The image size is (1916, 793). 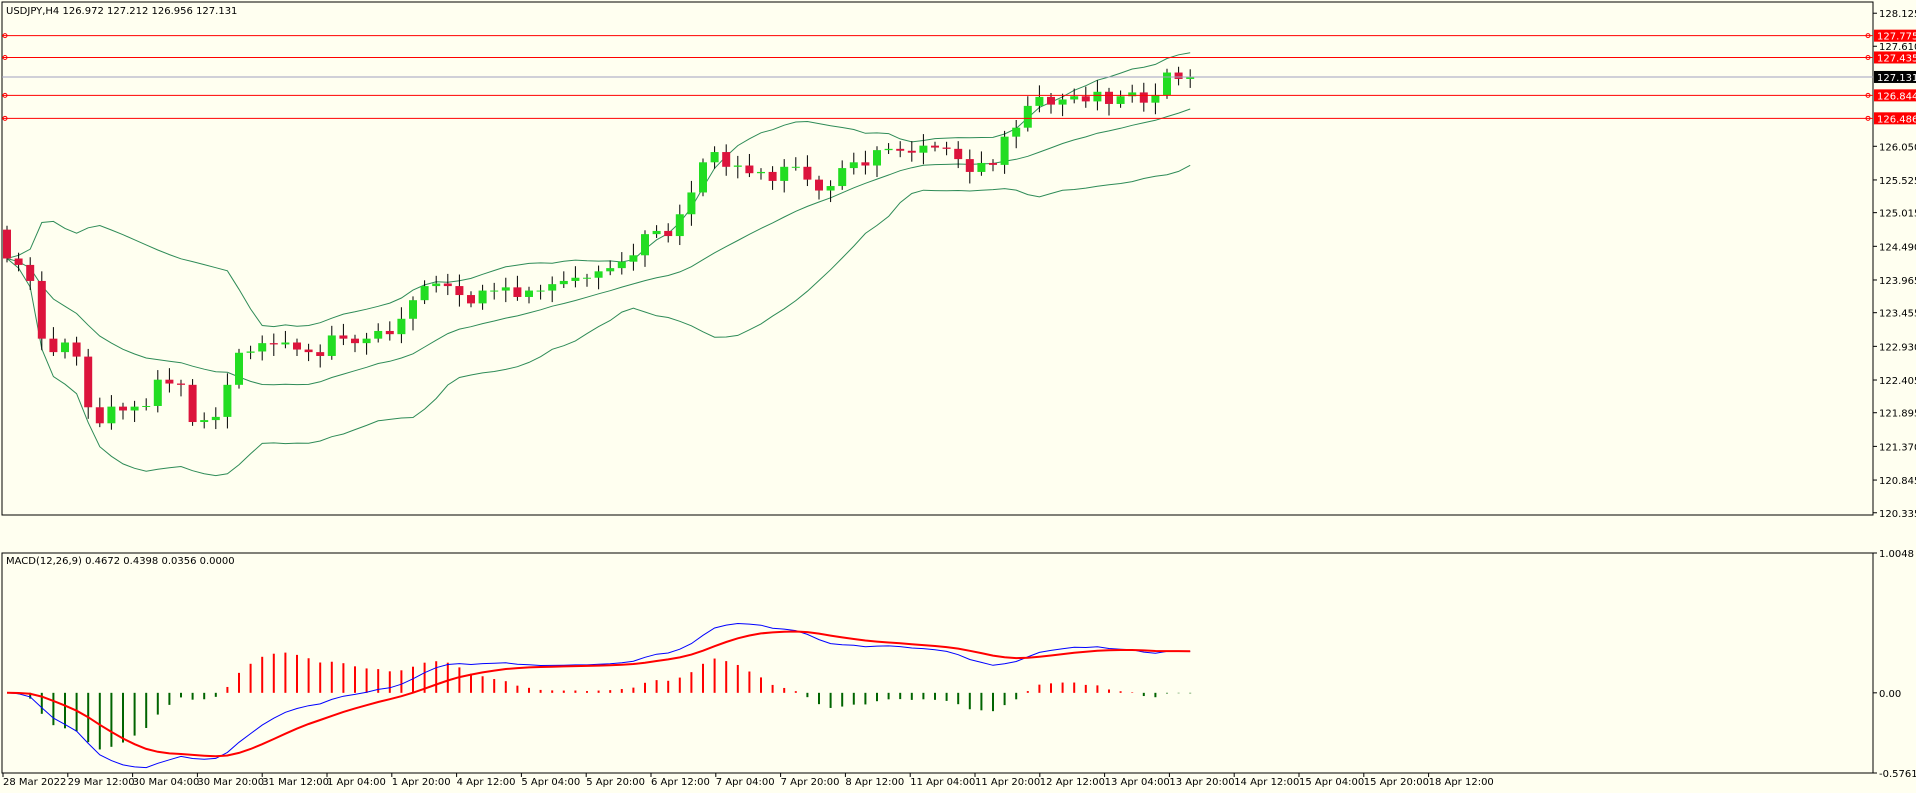 What do you see at coordinates (230, 782) in the screenshot?
I see `time-tick-label: 30 Mar 20:00` at bounding box center [230, 782].